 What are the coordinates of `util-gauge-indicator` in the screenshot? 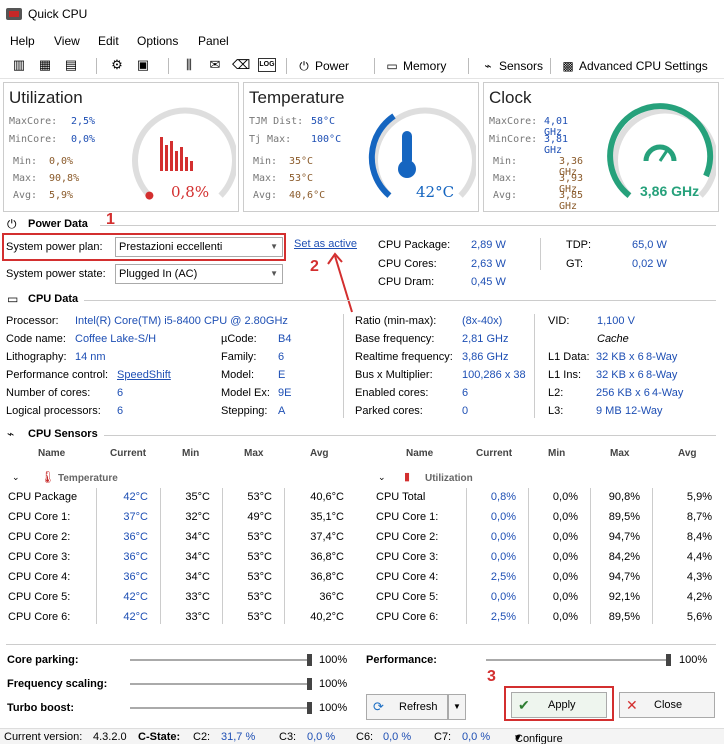 It's located at (149, 195).